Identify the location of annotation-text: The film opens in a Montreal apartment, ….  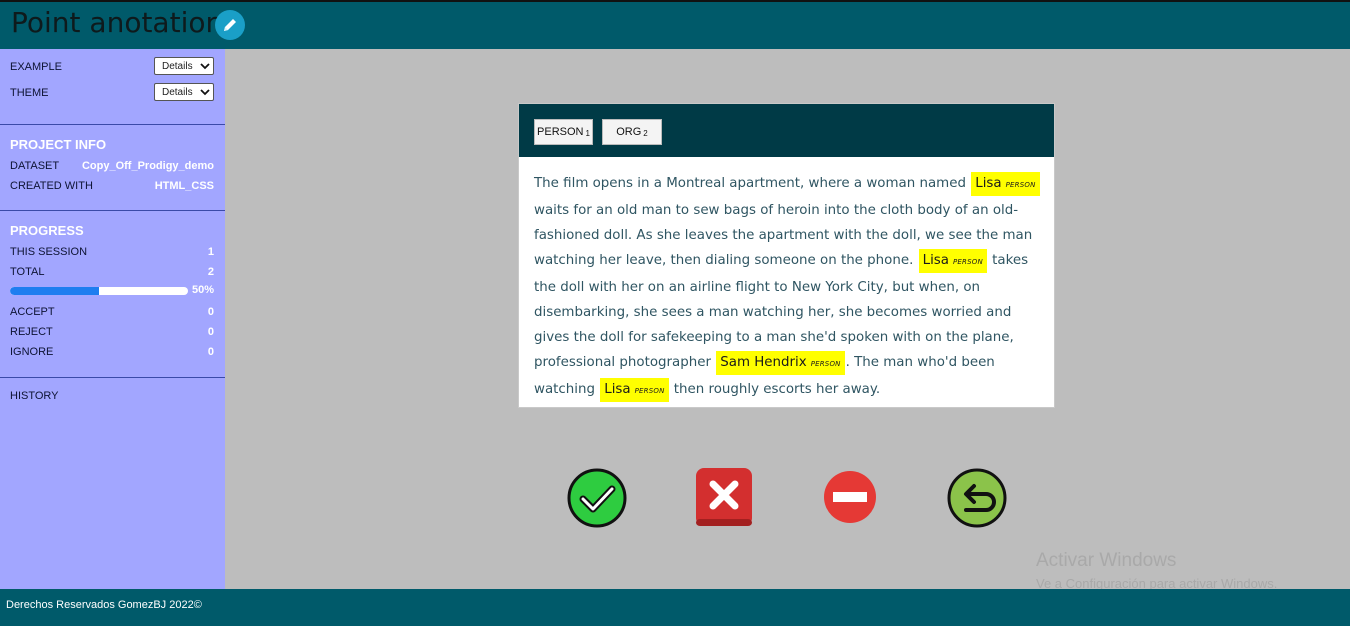
(789, 287).